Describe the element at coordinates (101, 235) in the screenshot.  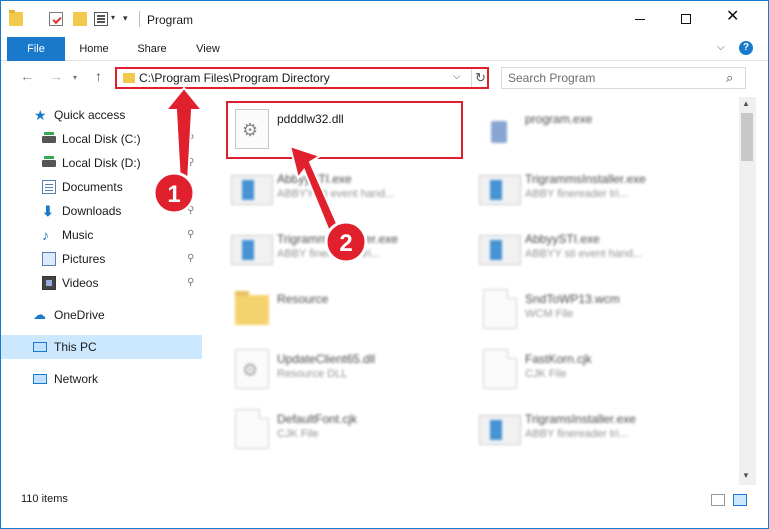
I see `sidebar-item-music: ♪ Music ⚲` at that location.